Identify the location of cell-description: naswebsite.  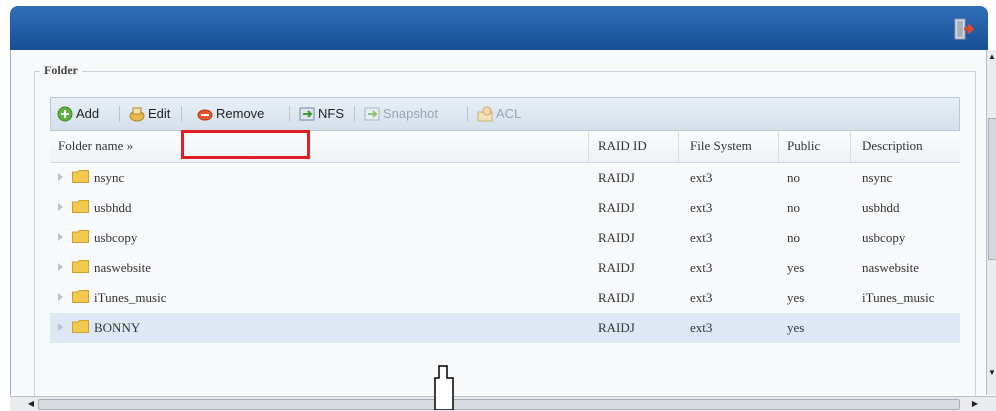
(891, 267).